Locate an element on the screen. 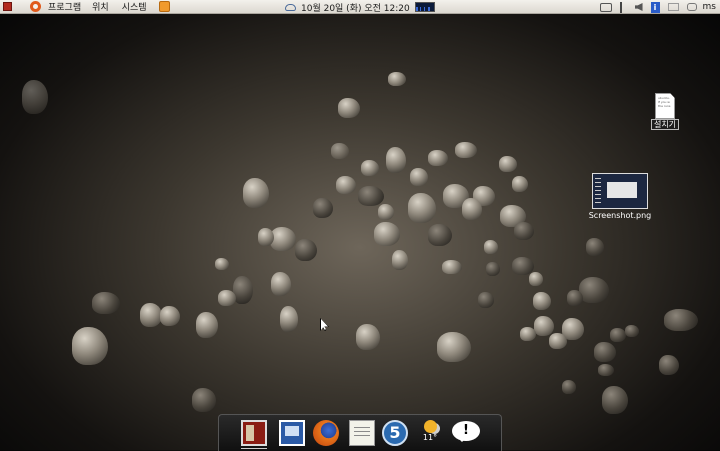 This screenshot has width=720, height=451. thumbnail-sidebar is located at coordinates (598, 191).